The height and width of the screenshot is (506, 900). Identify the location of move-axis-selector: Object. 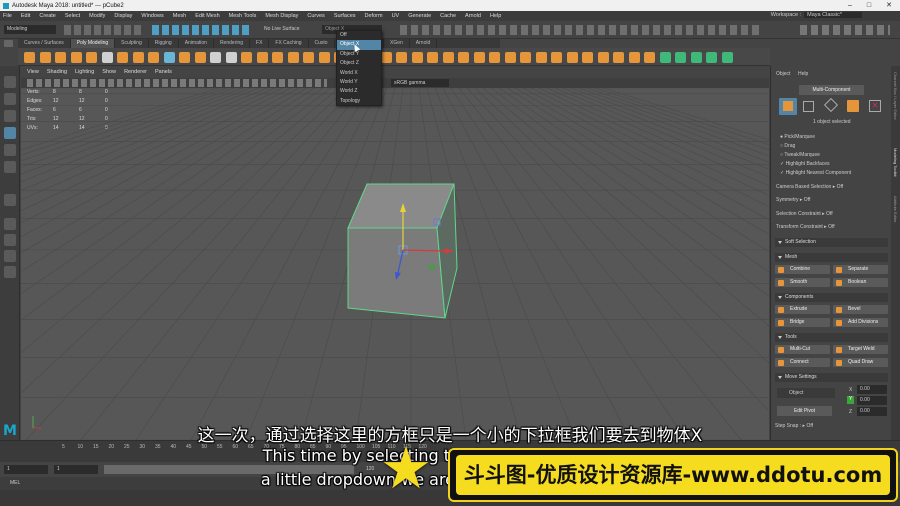
(806, 393).